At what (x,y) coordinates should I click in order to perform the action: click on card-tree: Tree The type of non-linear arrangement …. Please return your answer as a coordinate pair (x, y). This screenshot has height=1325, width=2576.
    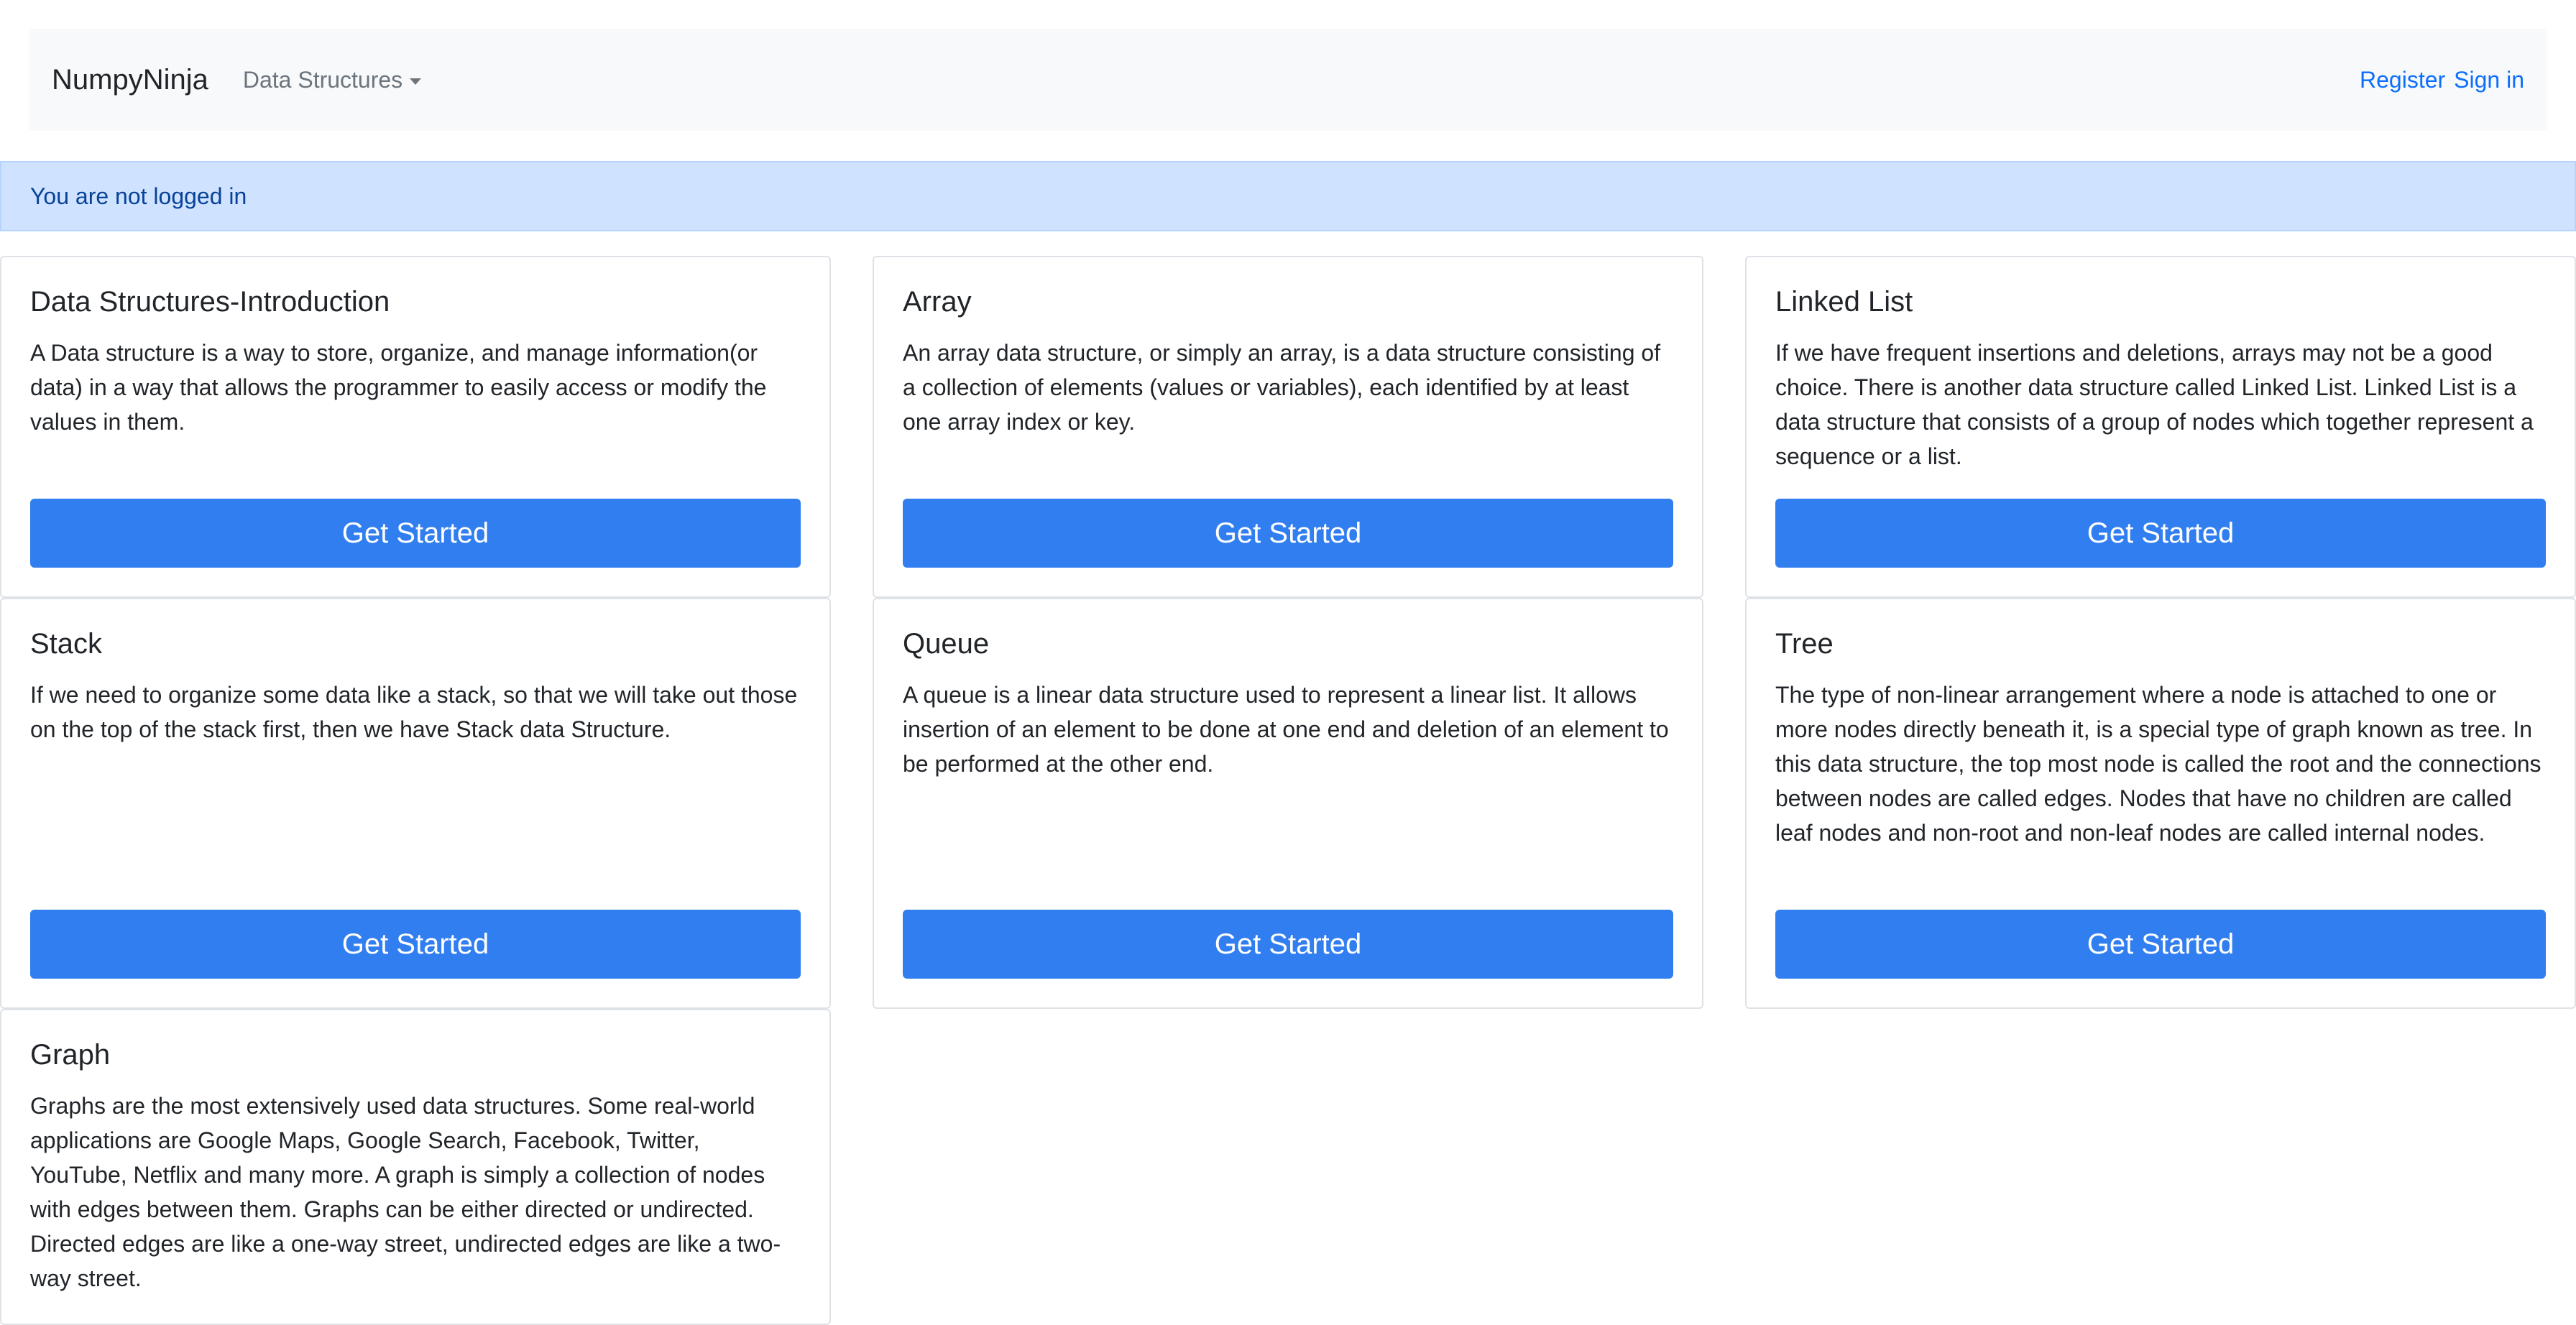
    Looking at the image, I should click on (2160, 804).